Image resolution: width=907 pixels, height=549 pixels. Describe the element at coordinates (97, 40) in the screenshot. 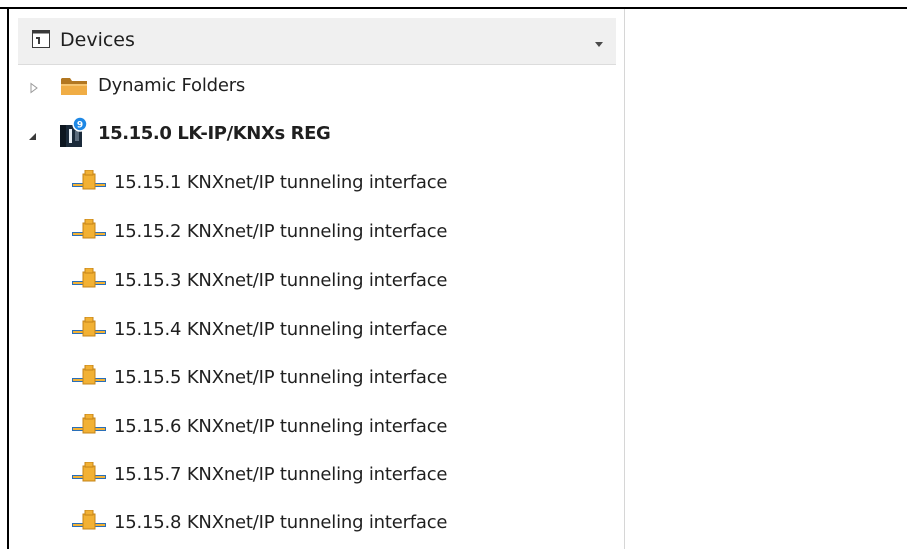

I see `panel-title: Devices` at that location.